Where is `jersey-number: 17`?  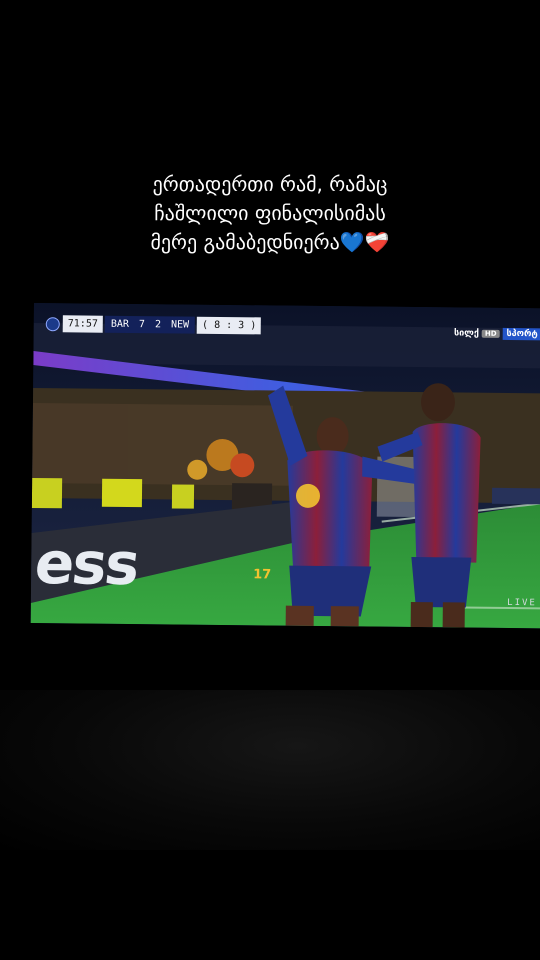 jersey-number: 17 is located at coordinates (262, 575).